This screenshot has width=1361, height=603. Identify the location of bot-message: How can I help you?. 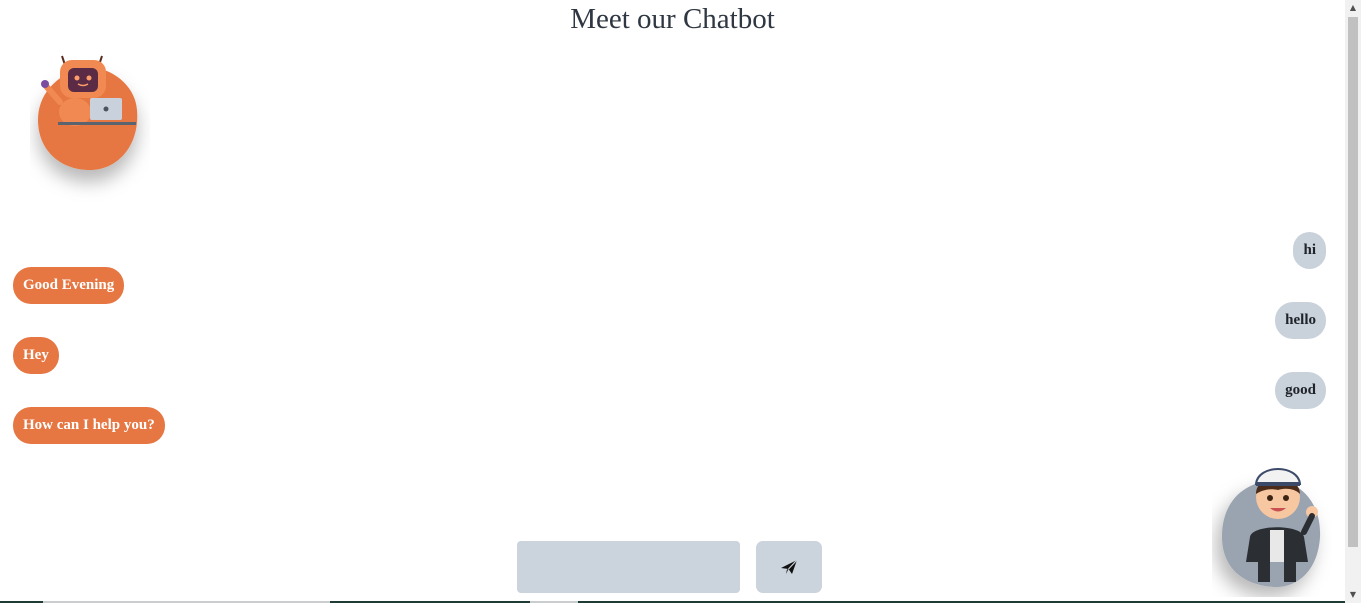
(89, 425).